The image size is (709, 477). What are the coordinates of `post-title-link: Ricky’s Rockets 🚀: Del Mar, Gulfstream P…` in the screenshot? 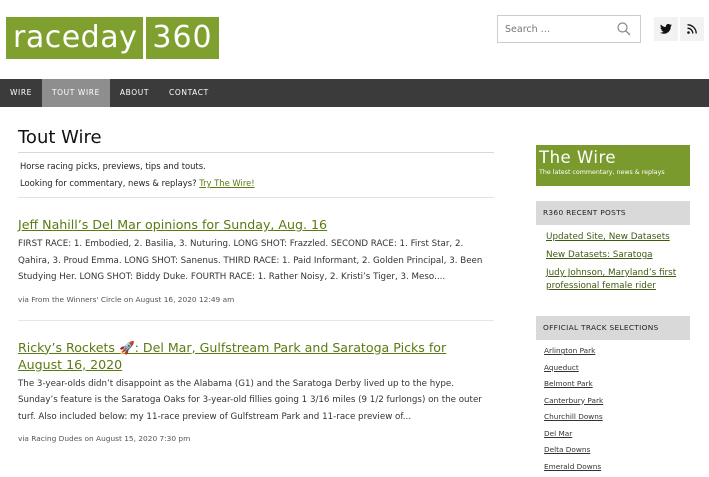 It's located at (256, 356).